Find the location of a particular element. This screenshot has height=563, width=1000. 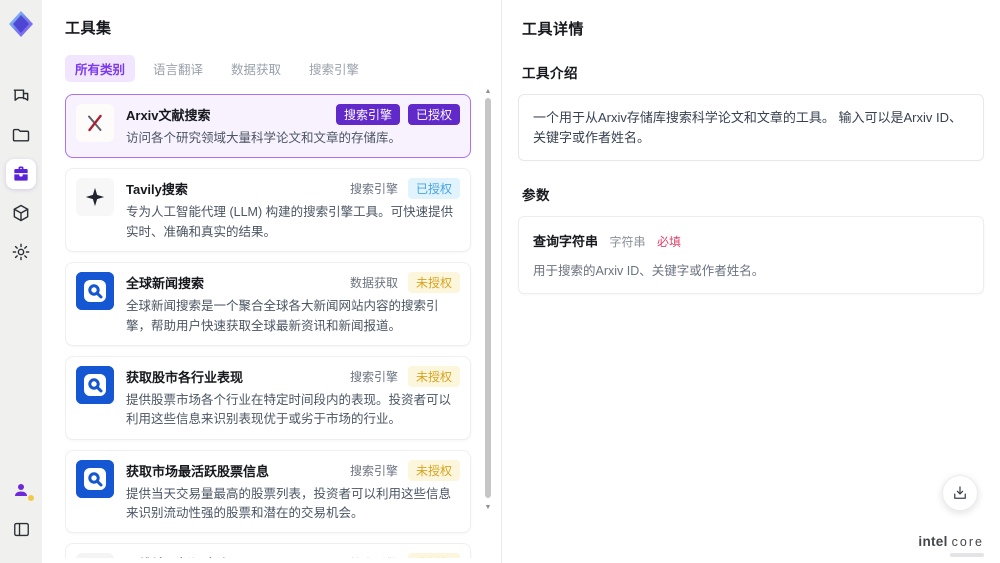

parameter-description: 用于搜索的Arxiv ID、关键字或作者姓名。 is located at coordinates (649, 271).